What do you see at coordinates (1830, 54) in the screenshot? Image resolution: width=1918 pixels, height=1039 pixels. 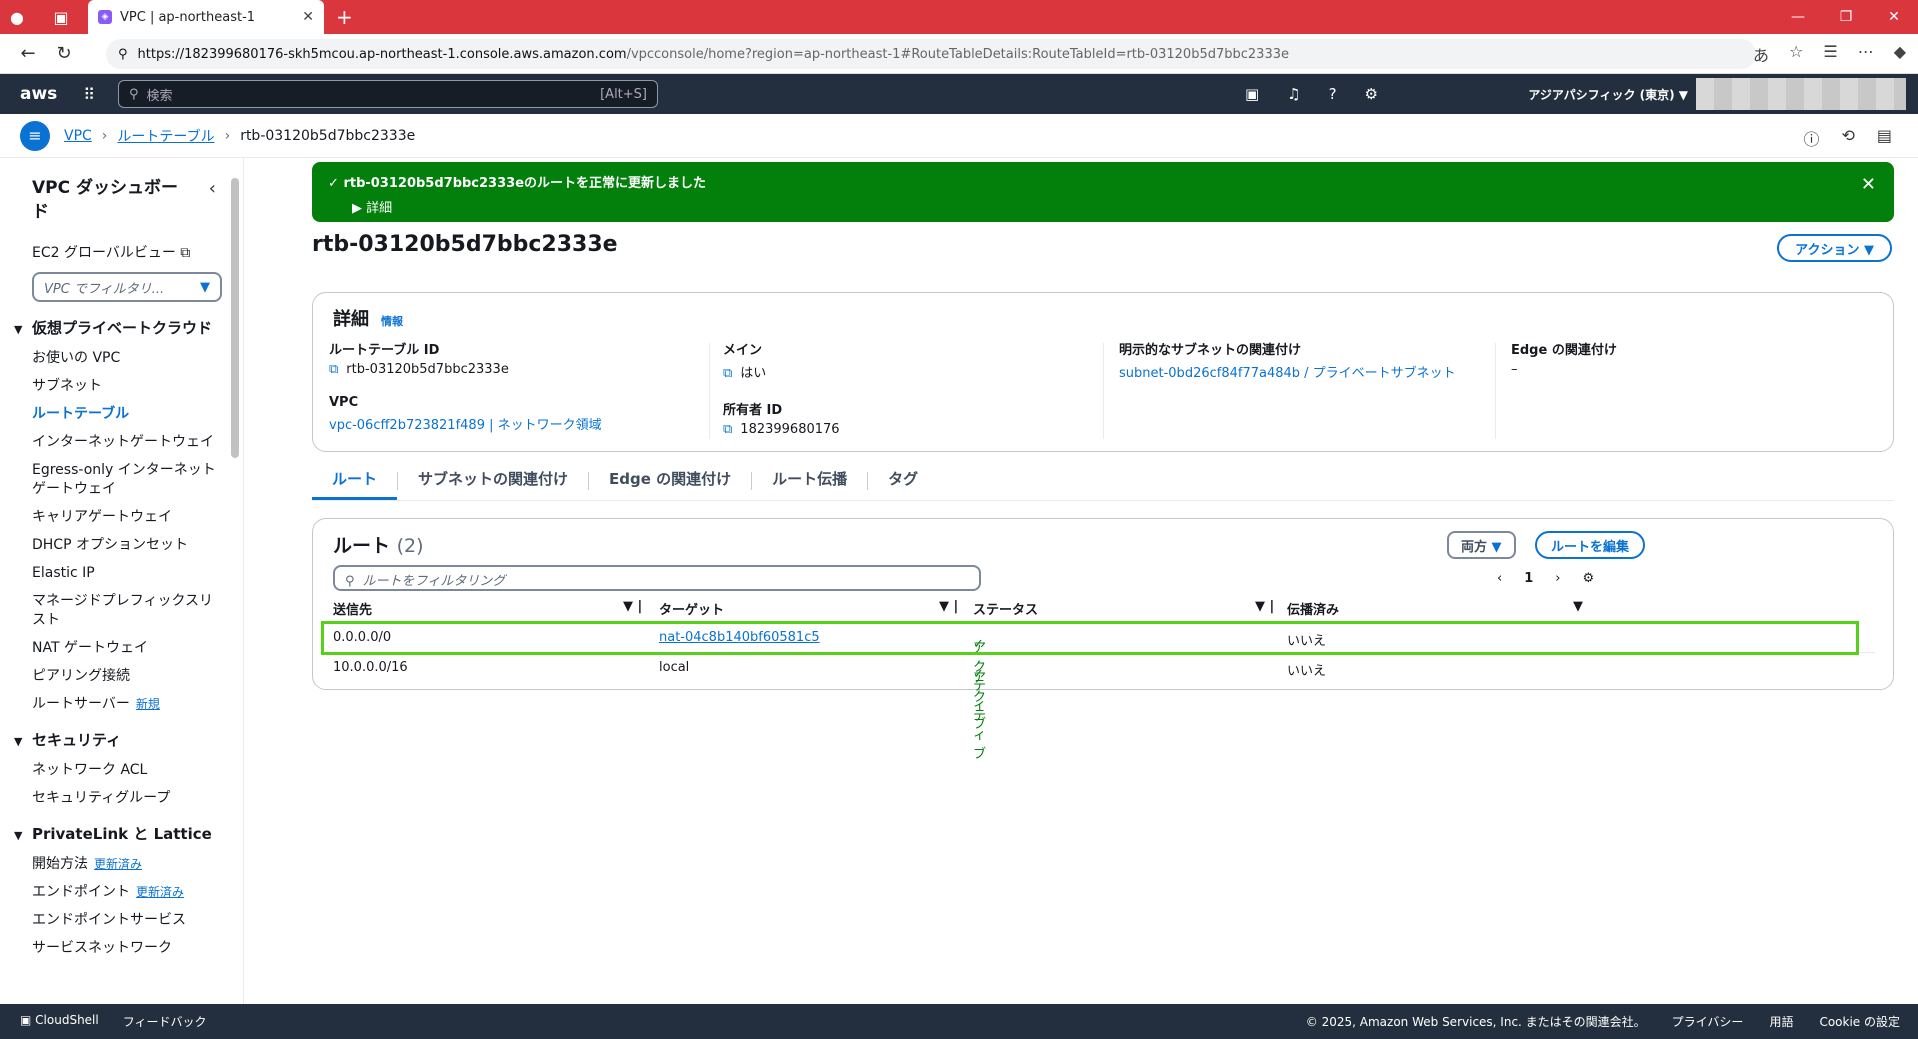 I see `favorites-icon: ☰` at bounding box center [1830, 54].